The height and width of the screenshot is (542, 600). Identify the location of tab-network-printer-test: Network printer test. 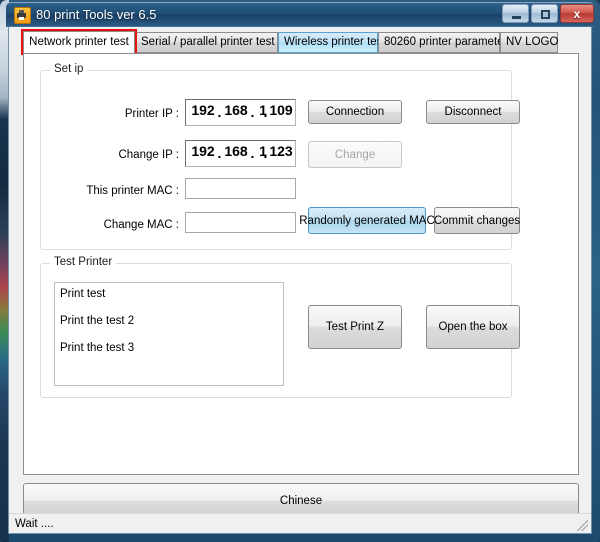
(79, 42).